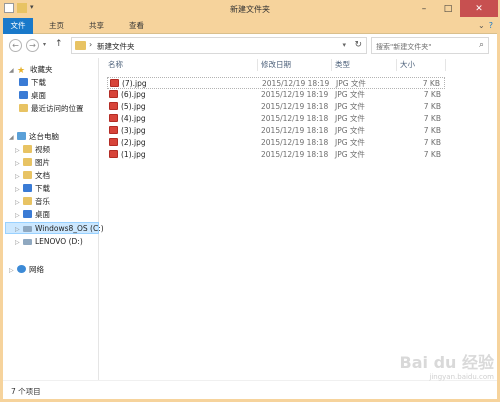 This screenshot has height=402, width=500. What do you see at coordinates (481, 25) in the screenshot?
I see `expand-ribbon-icon: ⌄` at bounding box center [481, 25].